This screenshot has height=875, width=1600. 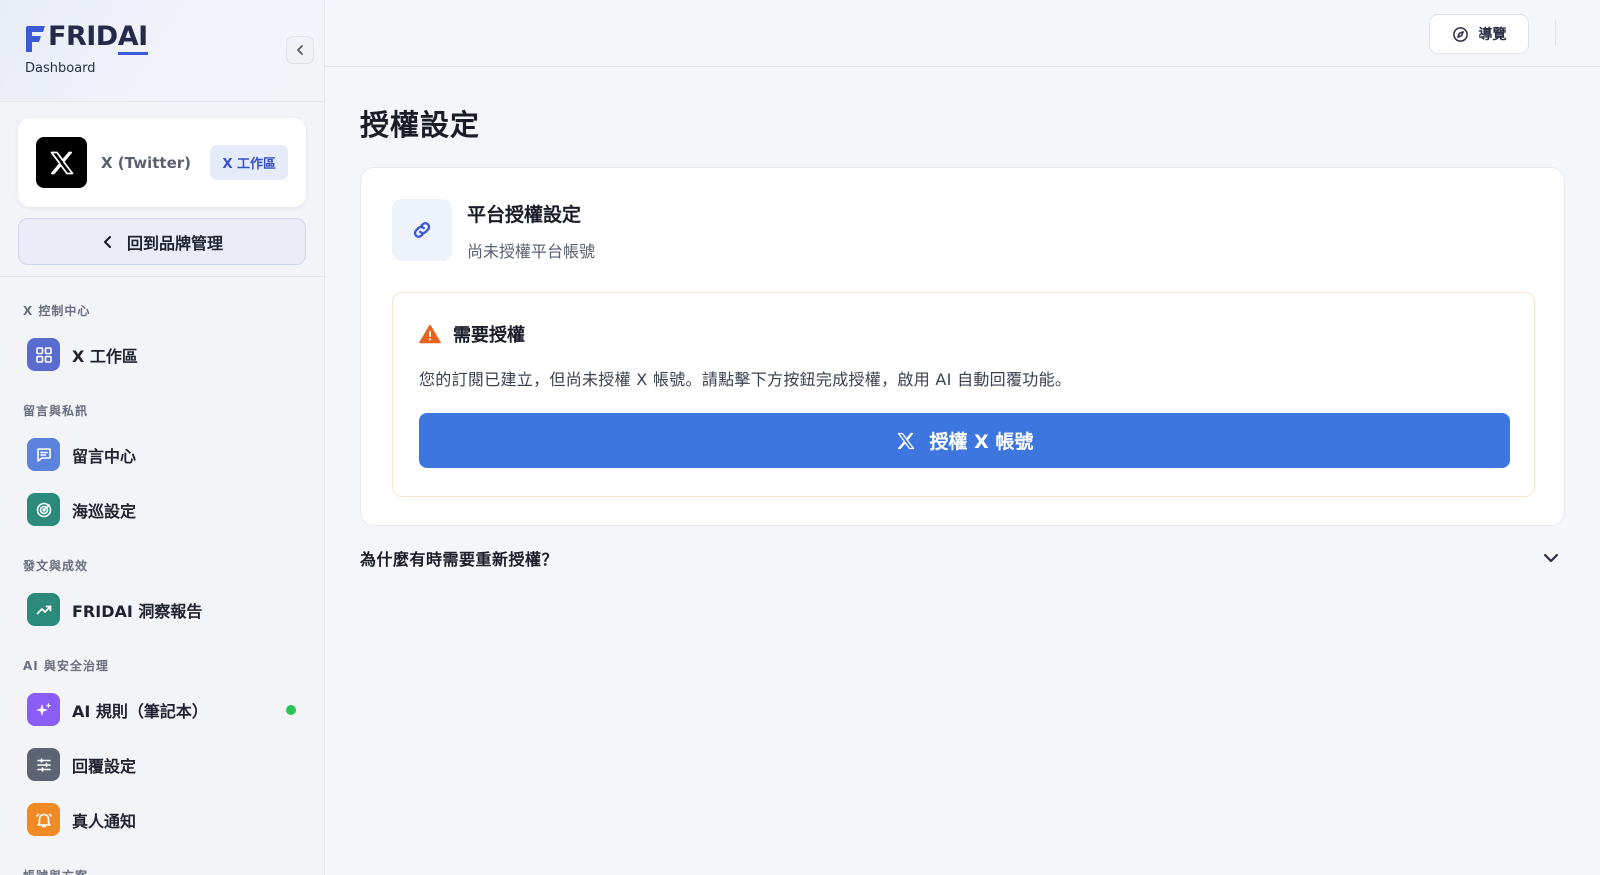 I want to click on authorize-x-account-button: 授權 X 帳號, so click(x=964, y=440).